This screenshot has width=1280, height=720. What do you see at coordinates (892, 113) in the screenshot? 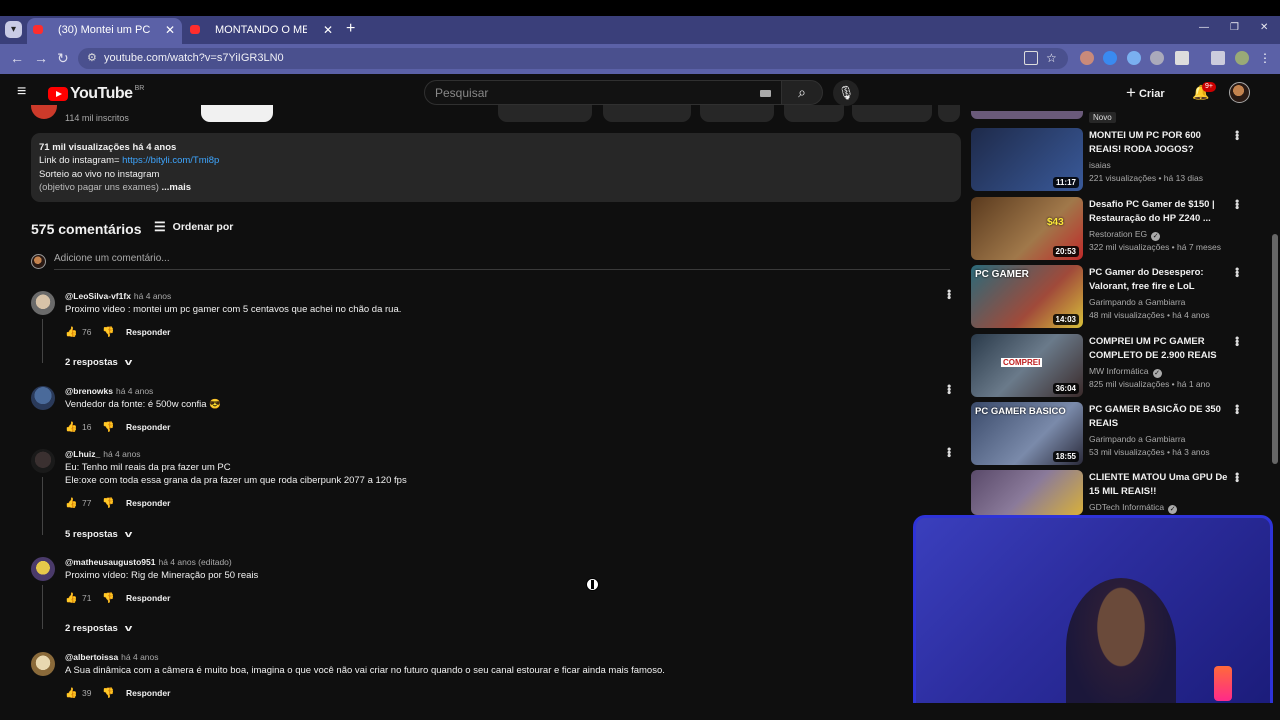
I see `download-button` at bounding box center [892, 113].